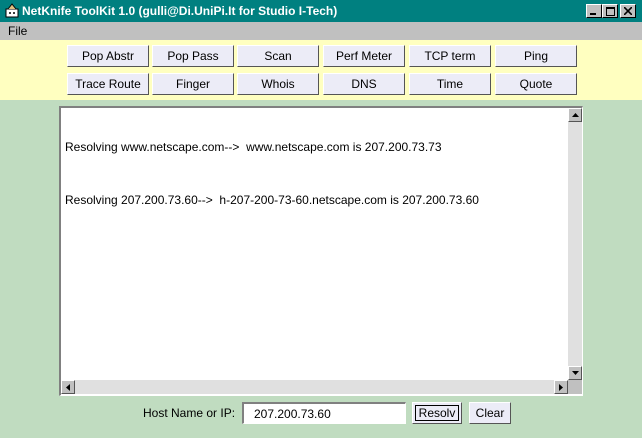 The height and width of the screenshot is (438, 642). Describe the element at coordinates (575, 244) in the screenshot. I see `vertical-scrollbar` at that location.